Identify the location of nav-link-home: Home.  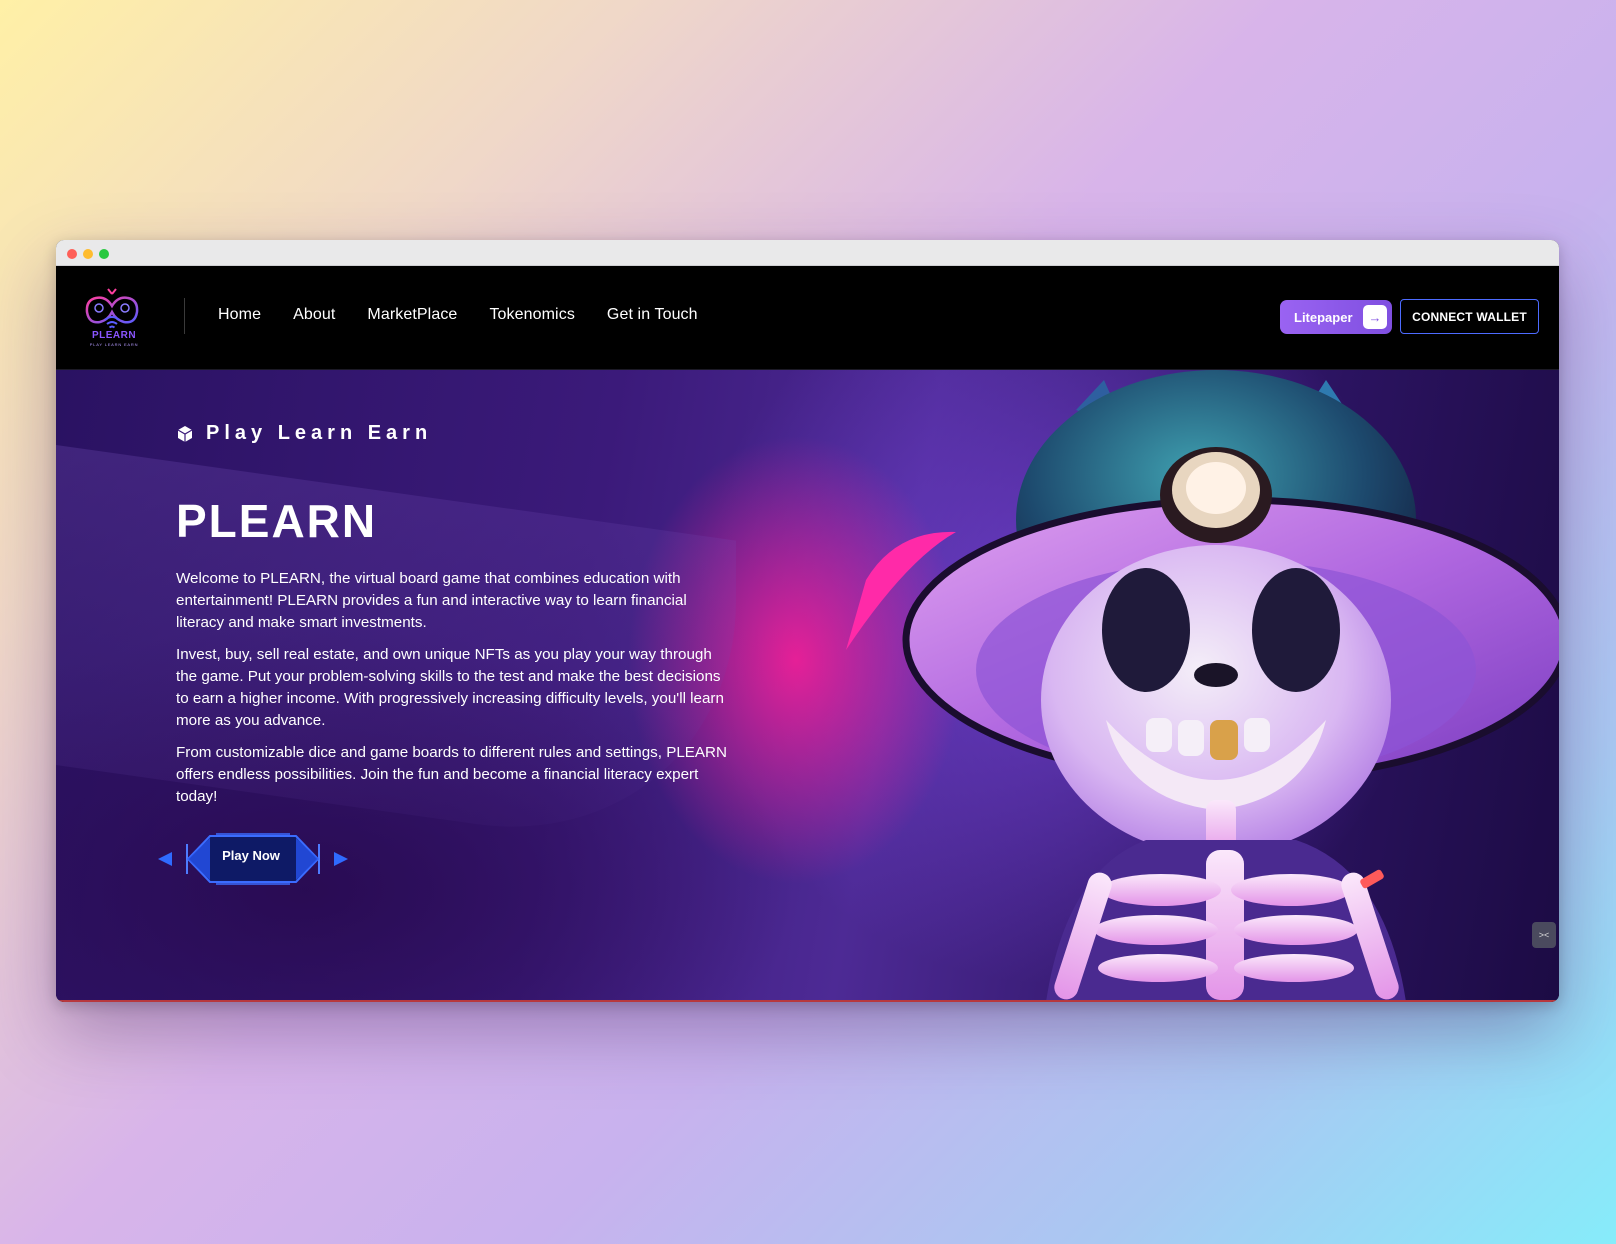
(239, 315).